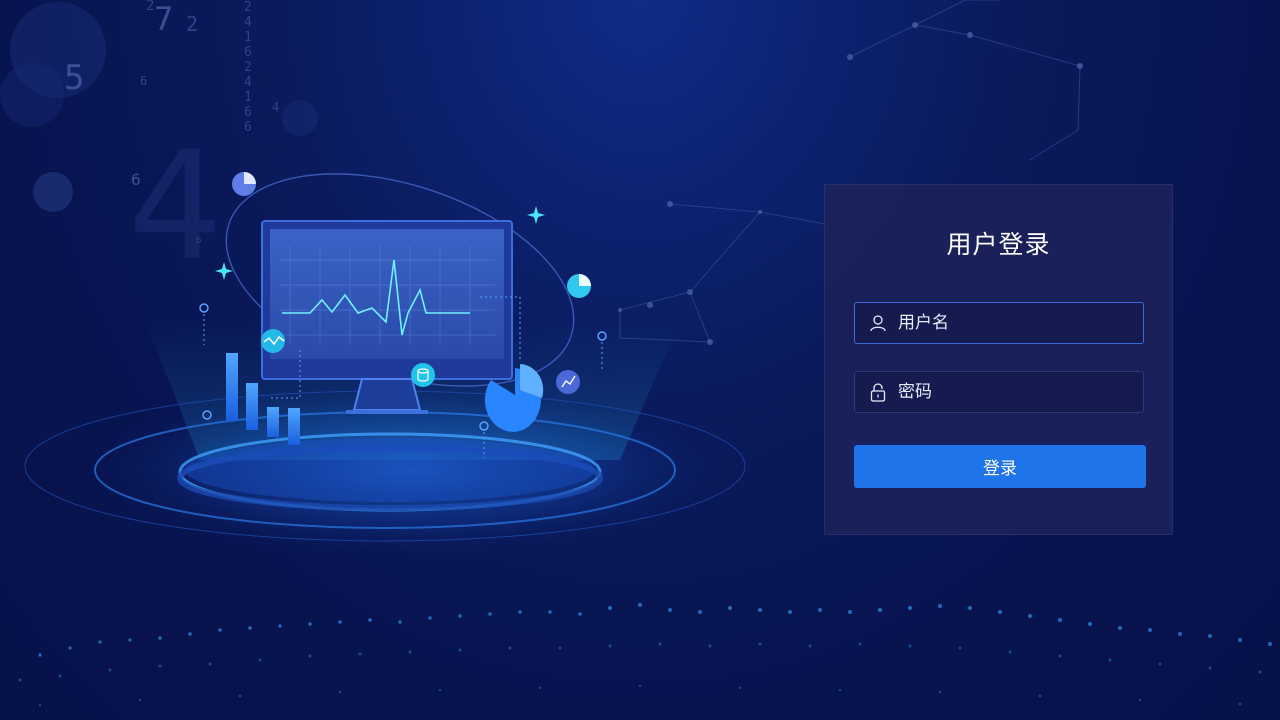  I want to click on username-field, so click(999, 323).